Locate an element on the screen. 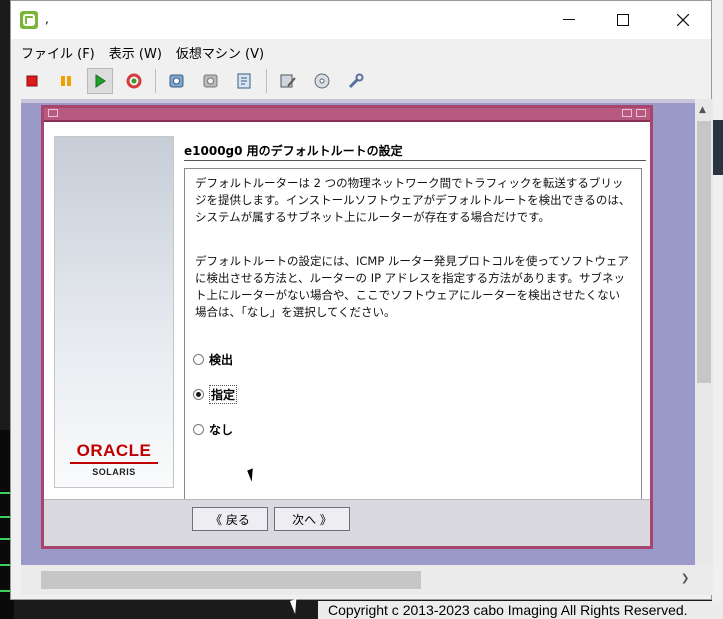 This screenshot has width=723, height=619. title-divider is located at coordinates (415, 160).